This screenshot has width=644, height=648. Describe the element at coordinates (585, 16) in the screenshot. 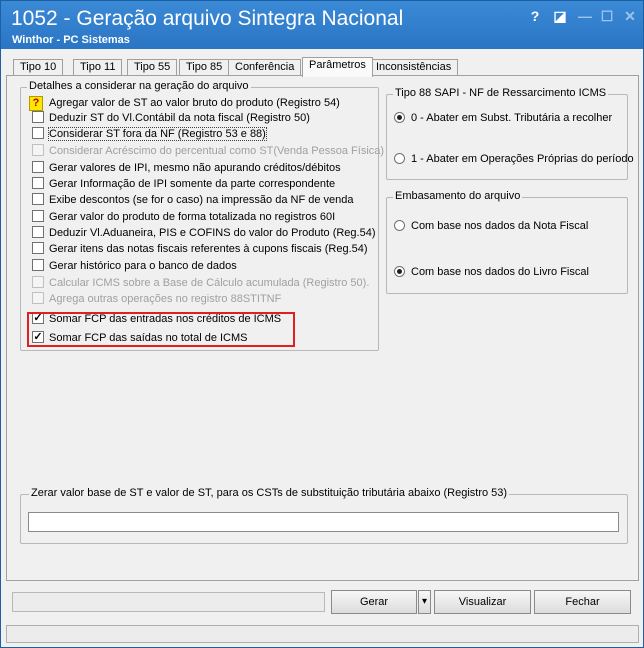

I see `minimize-icon: —` at that location.